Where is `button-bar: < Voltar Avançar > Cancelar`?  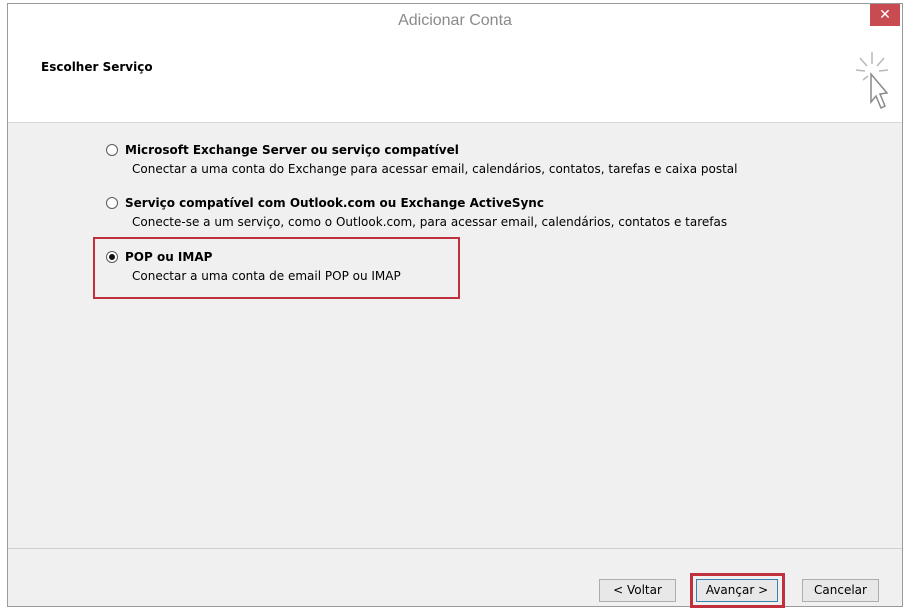
button-bar: < Voltar Avançar > Cancelar is located at coordinates (455, 578).